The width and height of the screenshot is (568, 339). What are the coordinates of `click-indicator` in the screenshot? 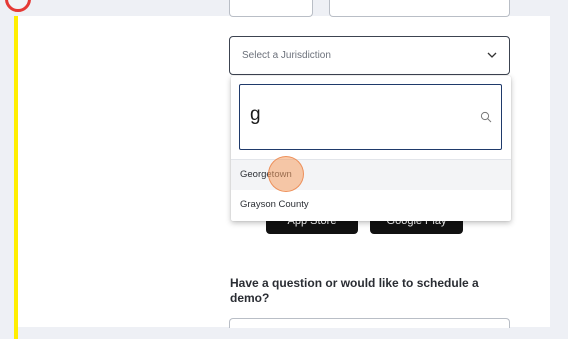 It's located at (286, 174).